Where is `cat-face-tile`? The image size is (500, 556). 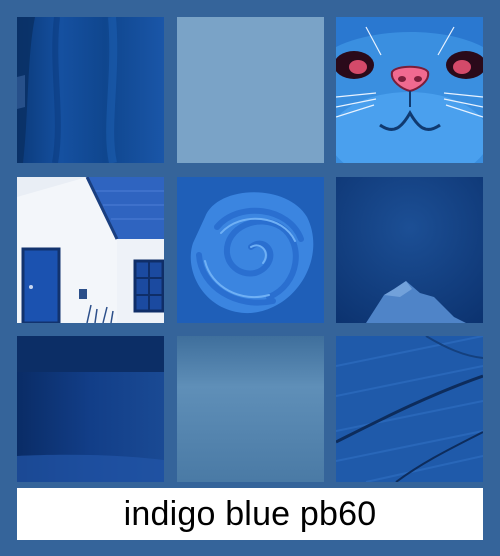
cat-face-tile is located at coordinates (409, 90).